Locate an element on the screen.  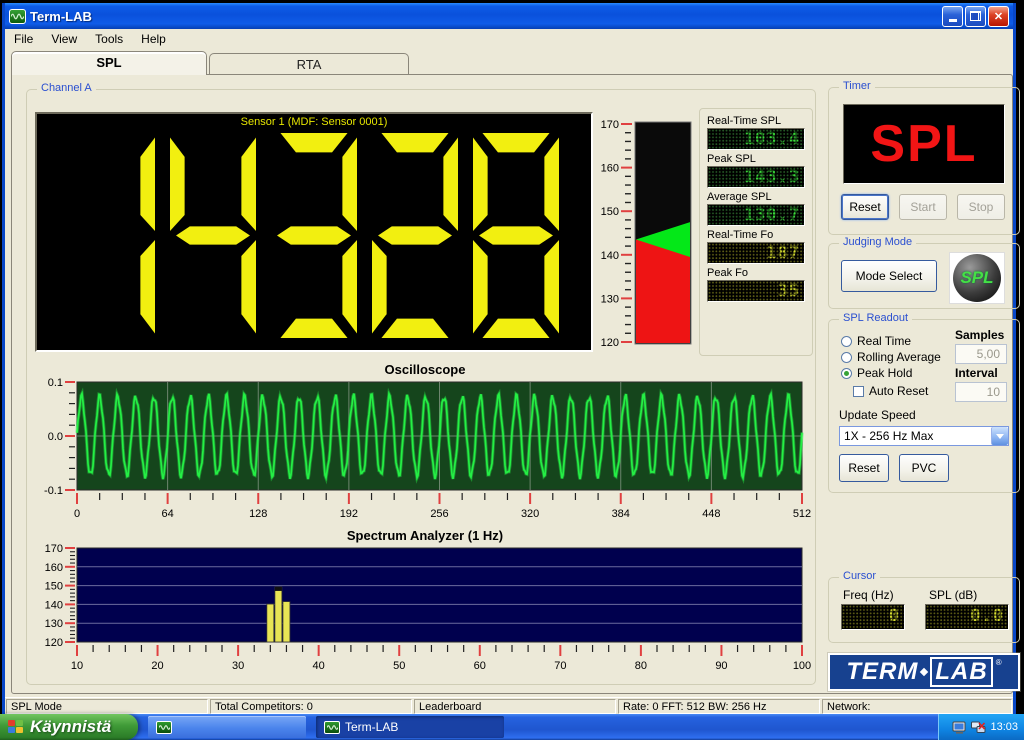
realtime-spl-display: 103.4 is located at coordinates (756, 139).